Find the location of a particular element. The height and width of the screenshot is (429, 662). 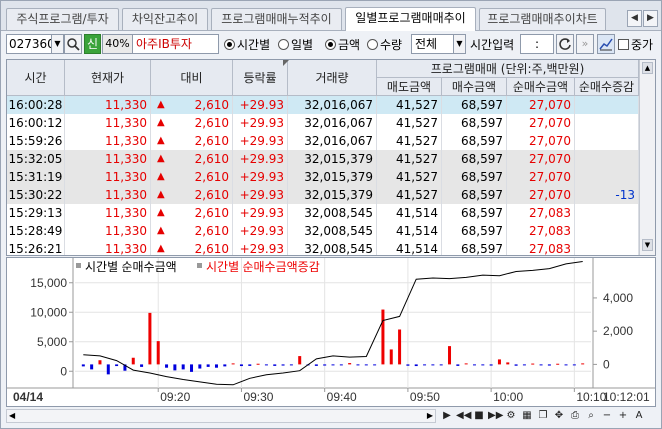

tab-stock-program-investor: 주식프로그램/투자 is located at coordinates (62, 19).